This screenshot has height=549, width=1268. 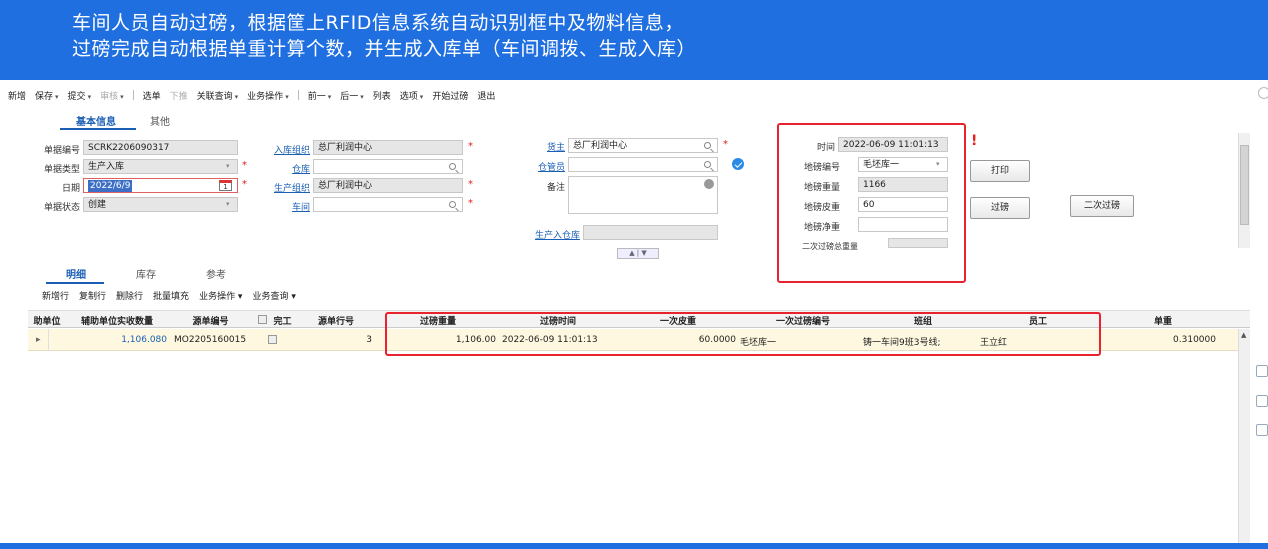 I want to click on keeper-field, so click(x=643, y=164).